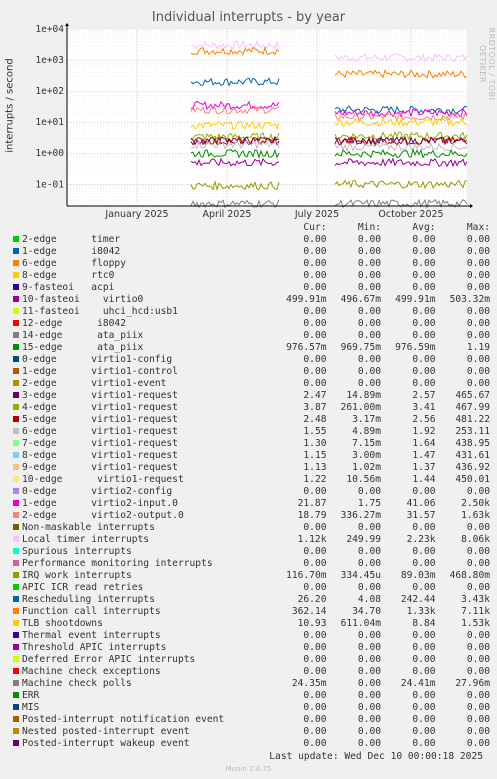 The height and width of the screenshot is (779, 497). Describe the element at coordinates (316, 214) in the screenshot. I see `x-tick-label: July 2025` at that location.